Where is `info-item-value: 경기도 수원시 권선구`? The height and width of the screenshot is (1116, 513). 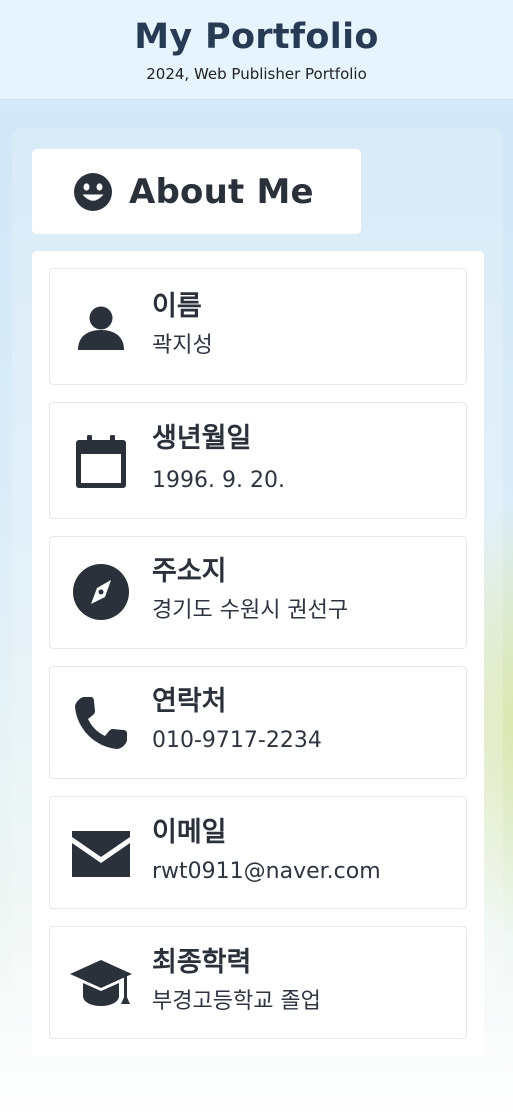
info-item-value: 경기도 수원시 권선구 is located at coordinates (250, 610).